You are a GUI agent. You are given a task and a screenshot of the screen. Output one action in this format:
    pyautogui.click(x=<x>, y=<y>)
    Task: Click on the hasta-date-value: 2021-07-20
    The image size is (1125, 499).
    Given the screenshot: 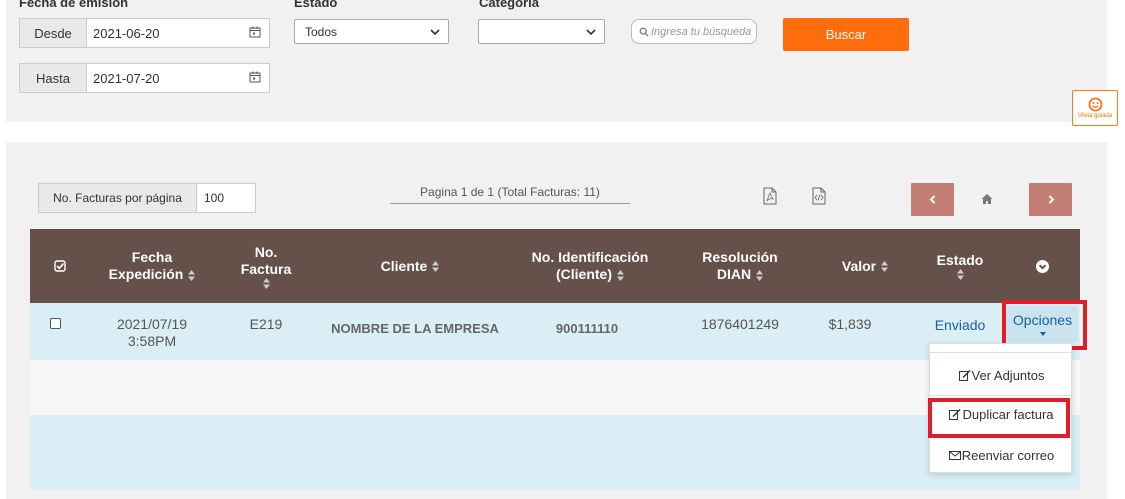 What is the action you would take?
    pyautogui.click(x=126, y=78)
    